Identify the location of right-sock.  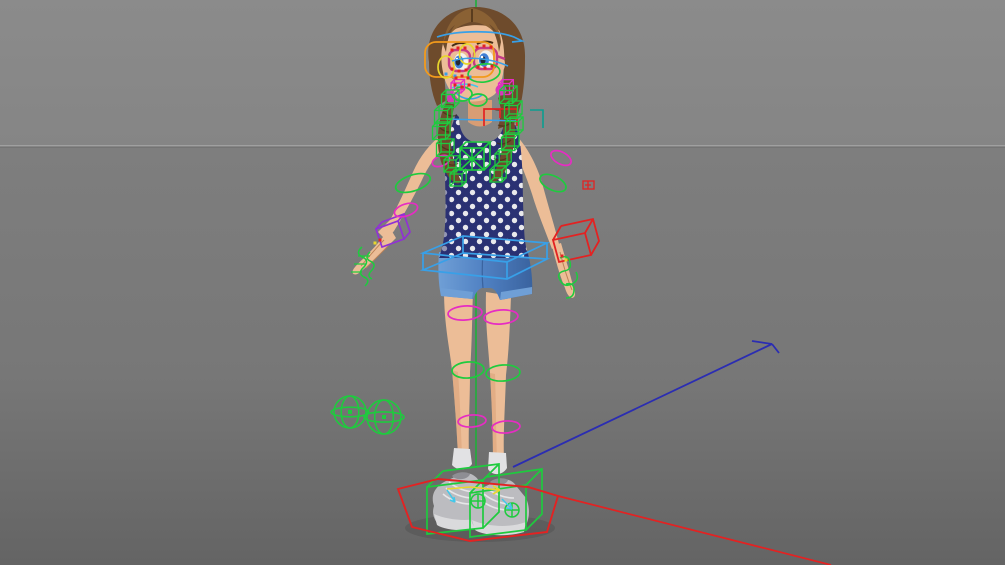
(497, 463).